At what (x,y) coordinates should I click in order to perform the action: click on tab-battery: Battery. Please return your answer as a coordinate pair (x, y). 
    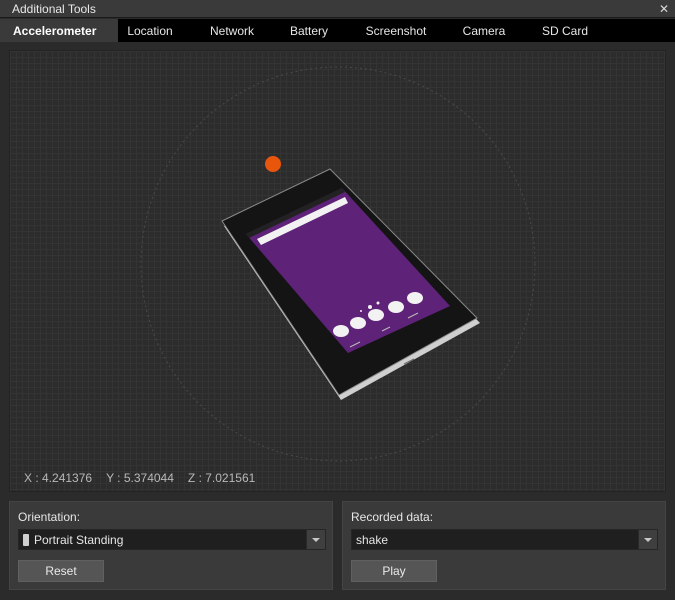
    Looking at the image, I should click on (309, 30).